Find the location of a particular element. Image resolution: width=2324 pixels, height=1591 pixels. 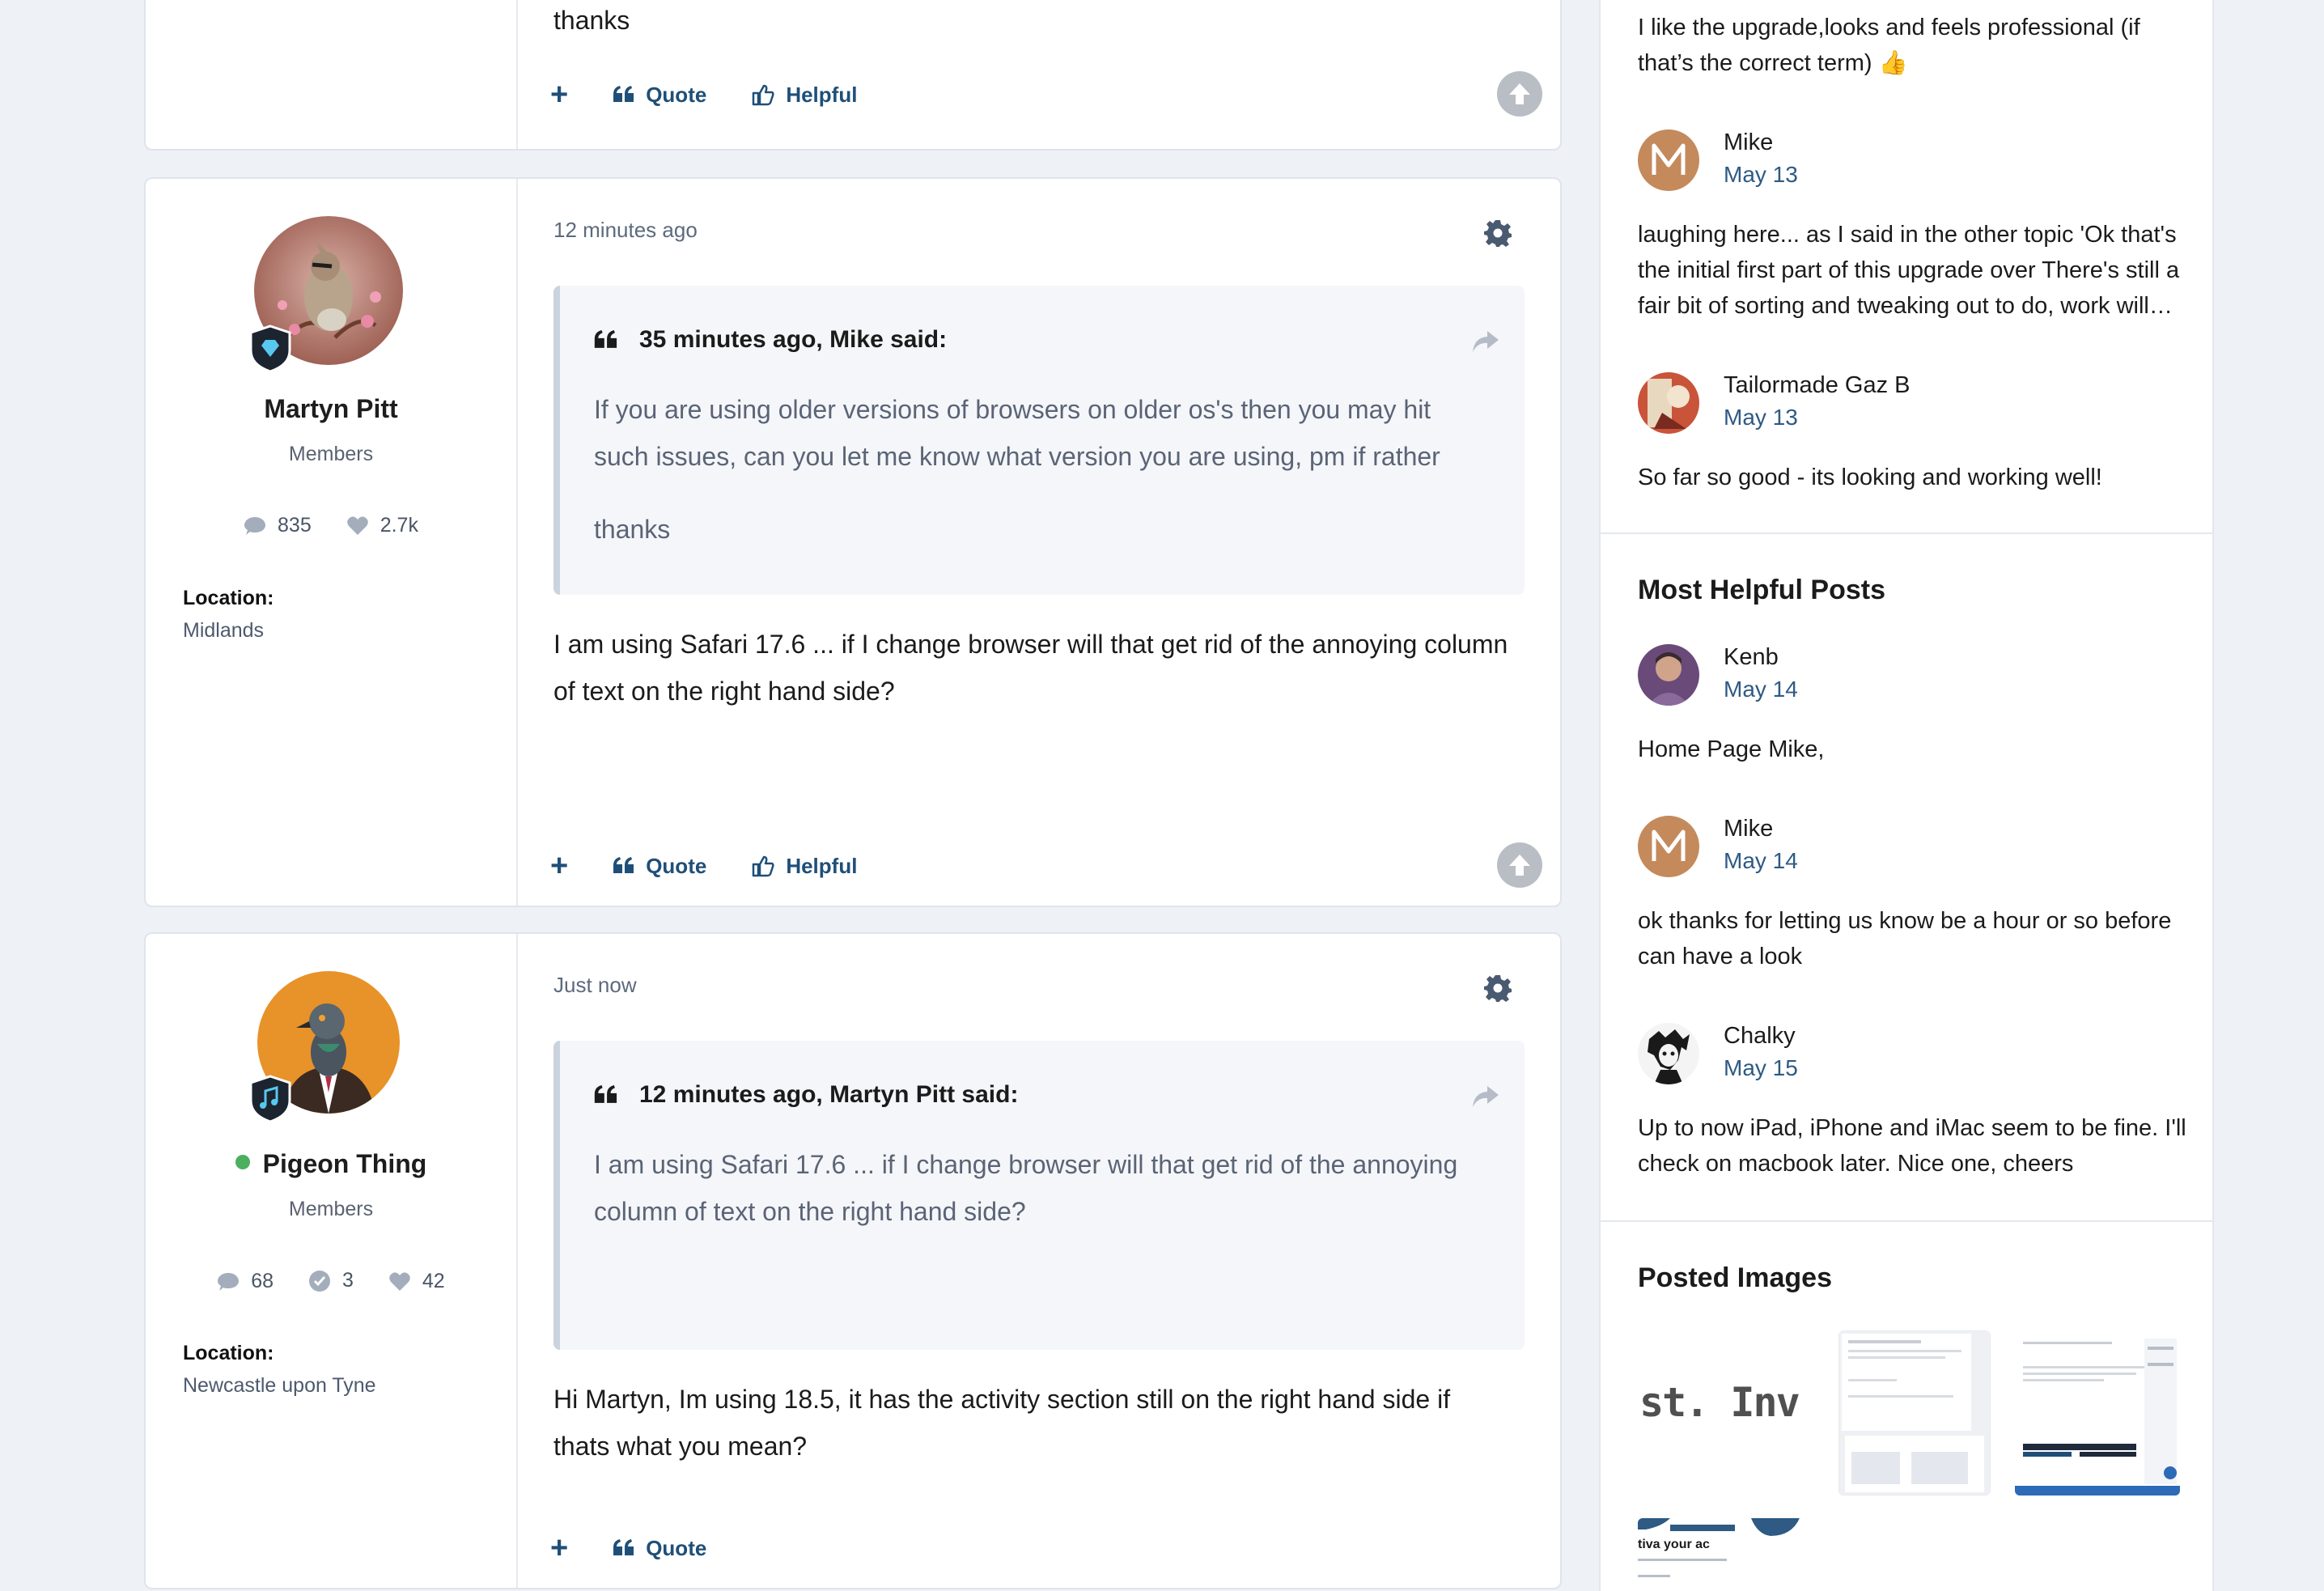

location-value: Midlands is located at coordinates (224, 630).